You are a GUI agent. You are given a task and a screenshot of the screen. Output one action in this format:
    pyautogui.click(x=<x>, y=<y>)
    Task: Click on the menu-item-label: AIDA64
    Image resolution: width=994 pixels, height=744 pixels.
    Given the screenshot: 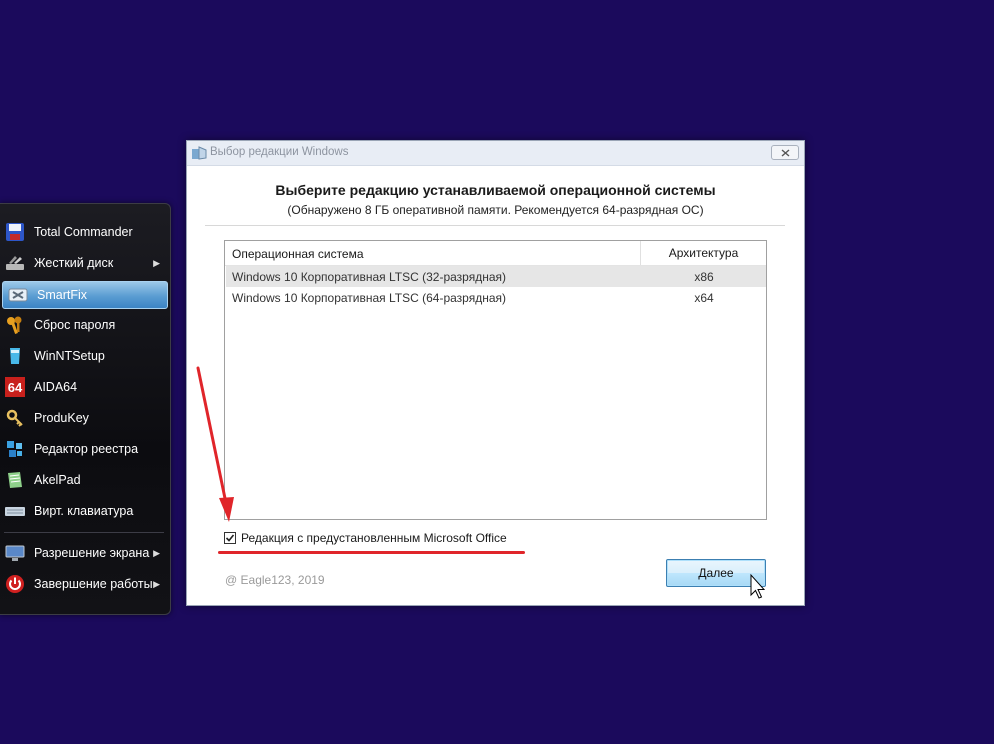 What is the action you would take?
    pyautogui.click(x=56, y=387)
    